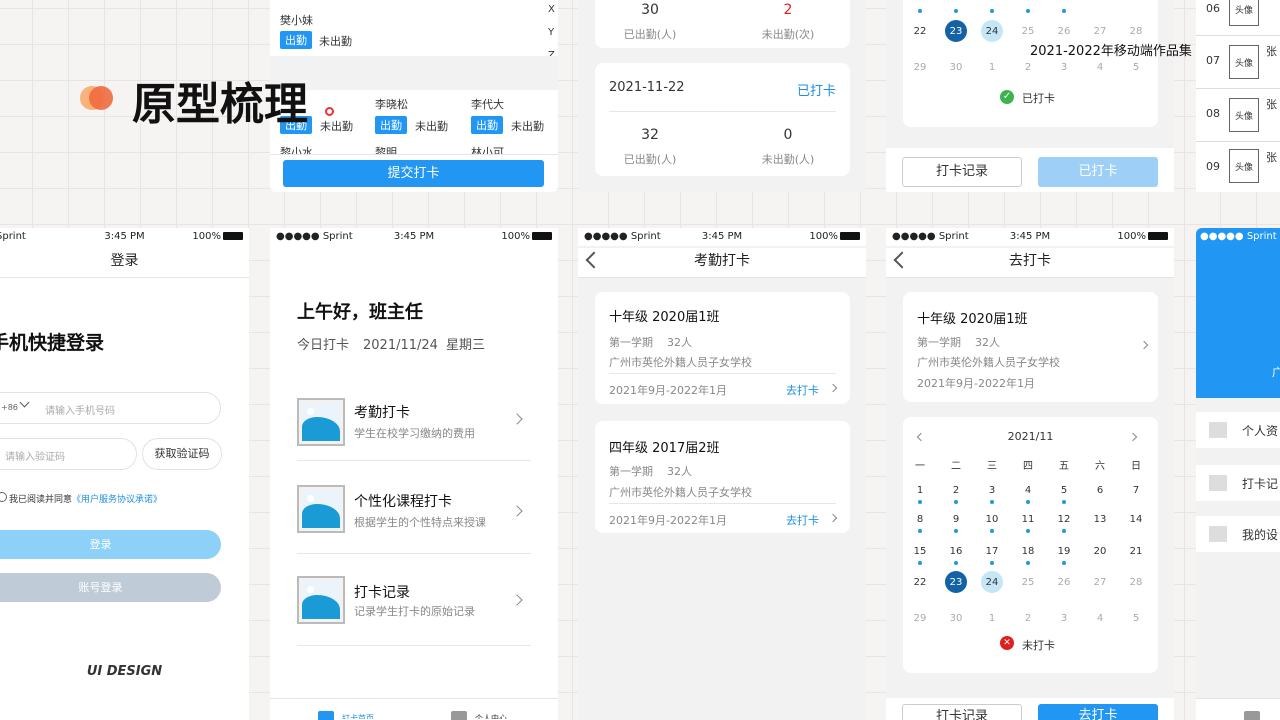 This screenshot has height=720, width=1280. What do you see at coordinates (1100, 551) in the screenshot?
I see `calendar-day: 20` at bounding box center [1100, 551].